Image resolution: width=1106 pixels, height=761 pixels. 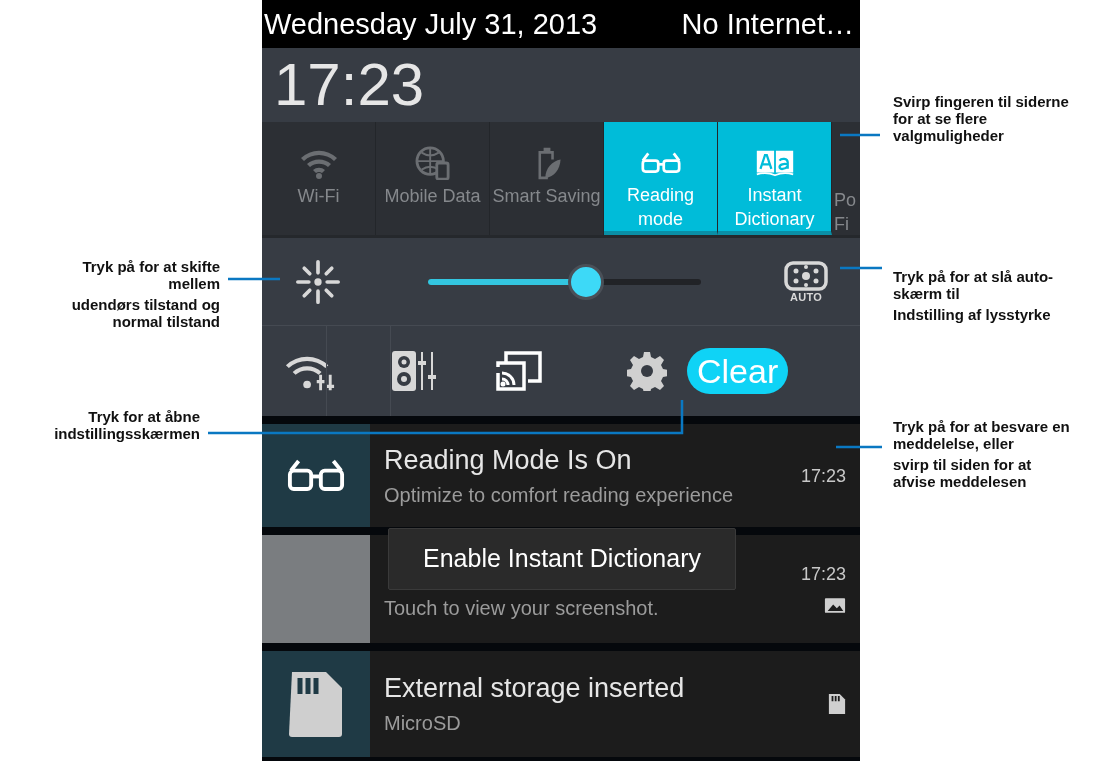 What do you see at coordinates (431, 24) in the screenshot?
I see `date-text: Wednesday July 31, 2013` at bounding box center [431, 24].